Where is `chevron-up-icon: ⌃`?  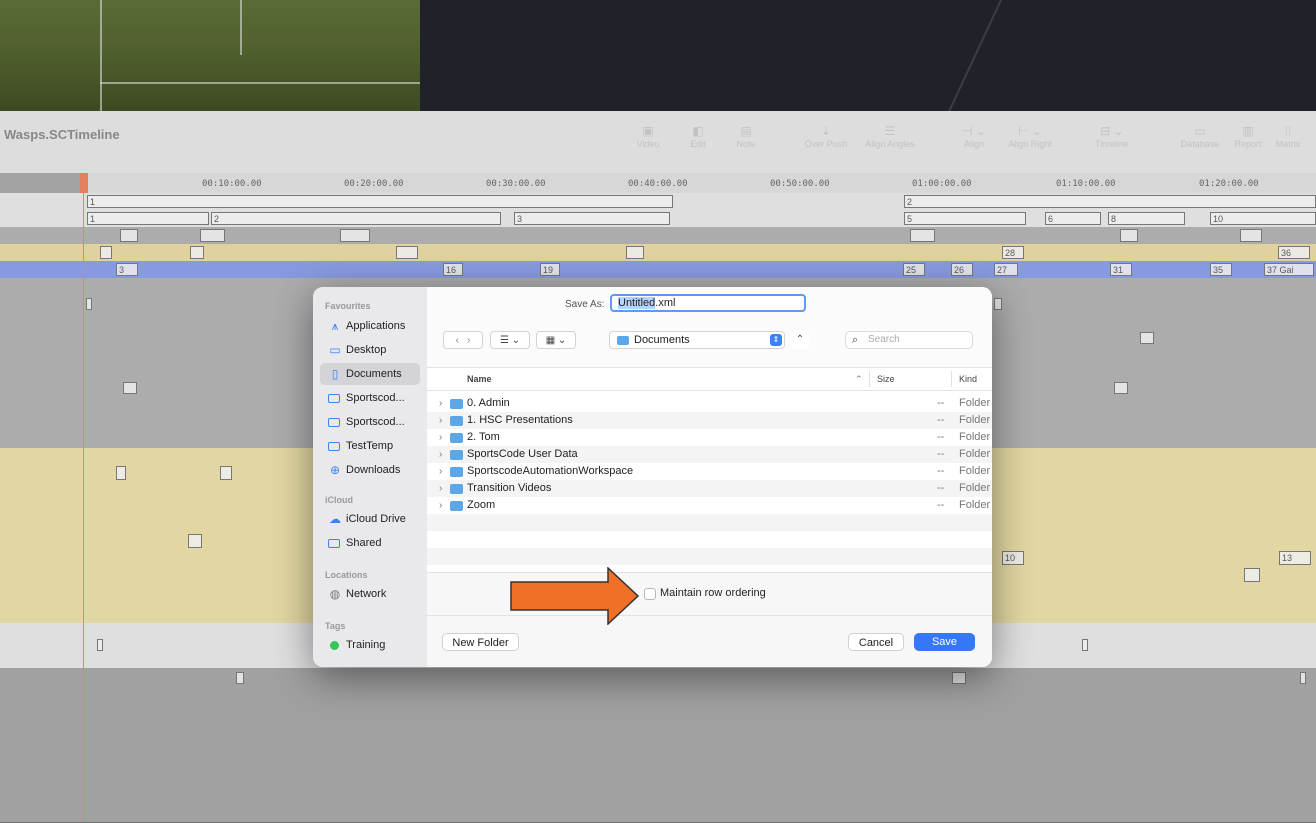 chevron-up-icon: ⌃ is located at coordinates (800, 339).